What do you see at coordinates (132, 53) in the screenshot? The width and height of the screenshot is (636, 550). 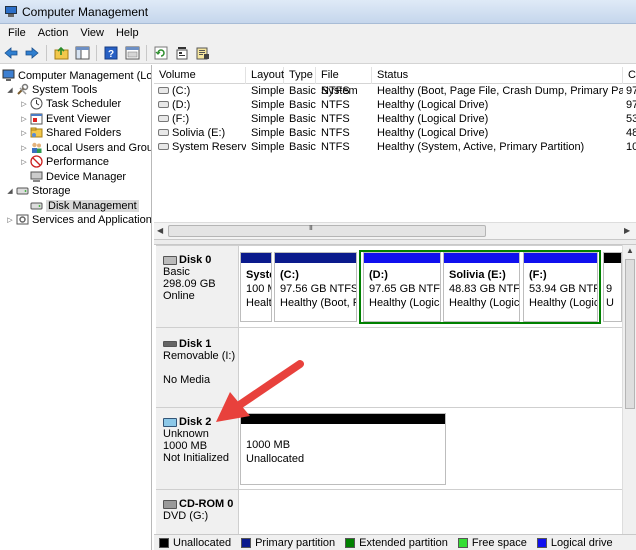 I see `console-button` at bounding box center [132, 53].